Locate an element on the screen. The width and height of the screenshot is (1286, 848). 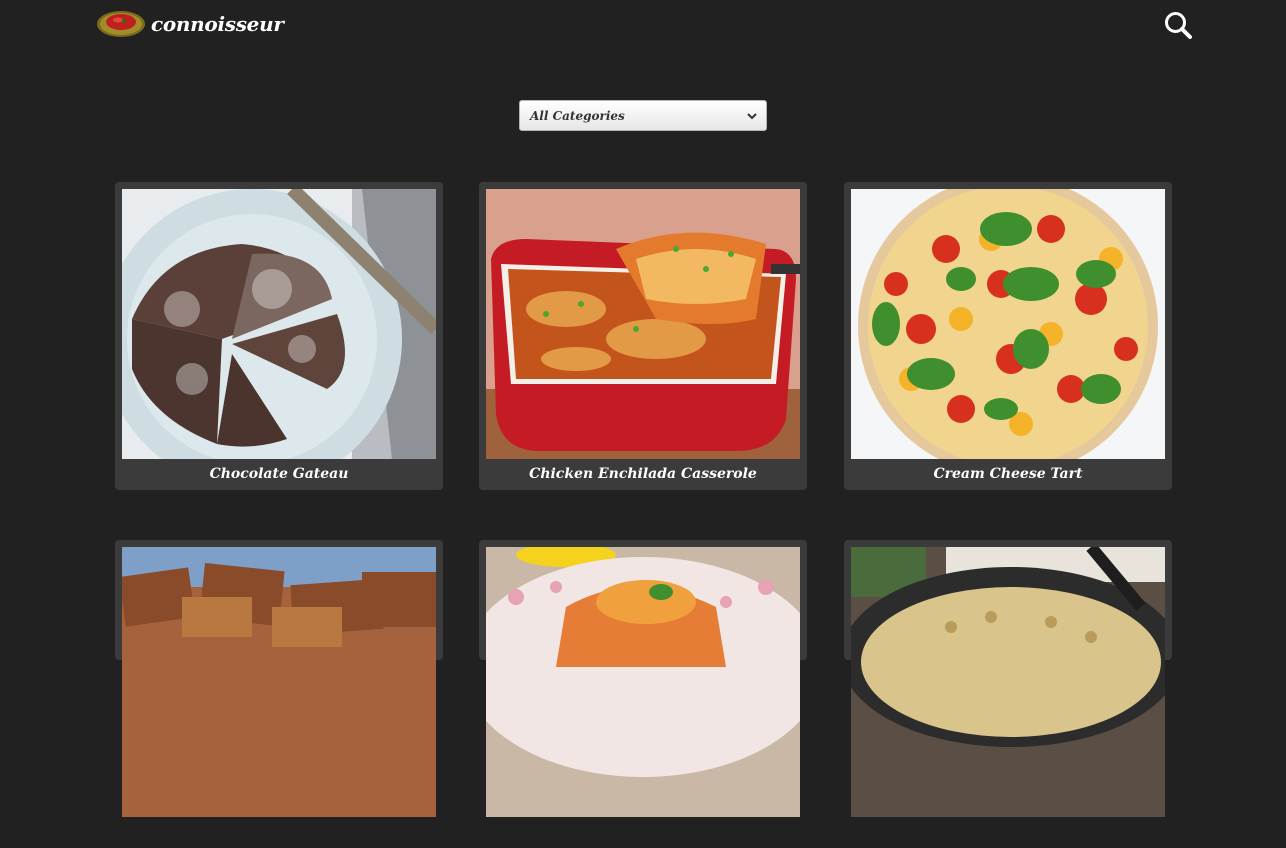
search-button is located at coordinates (1178, 25).